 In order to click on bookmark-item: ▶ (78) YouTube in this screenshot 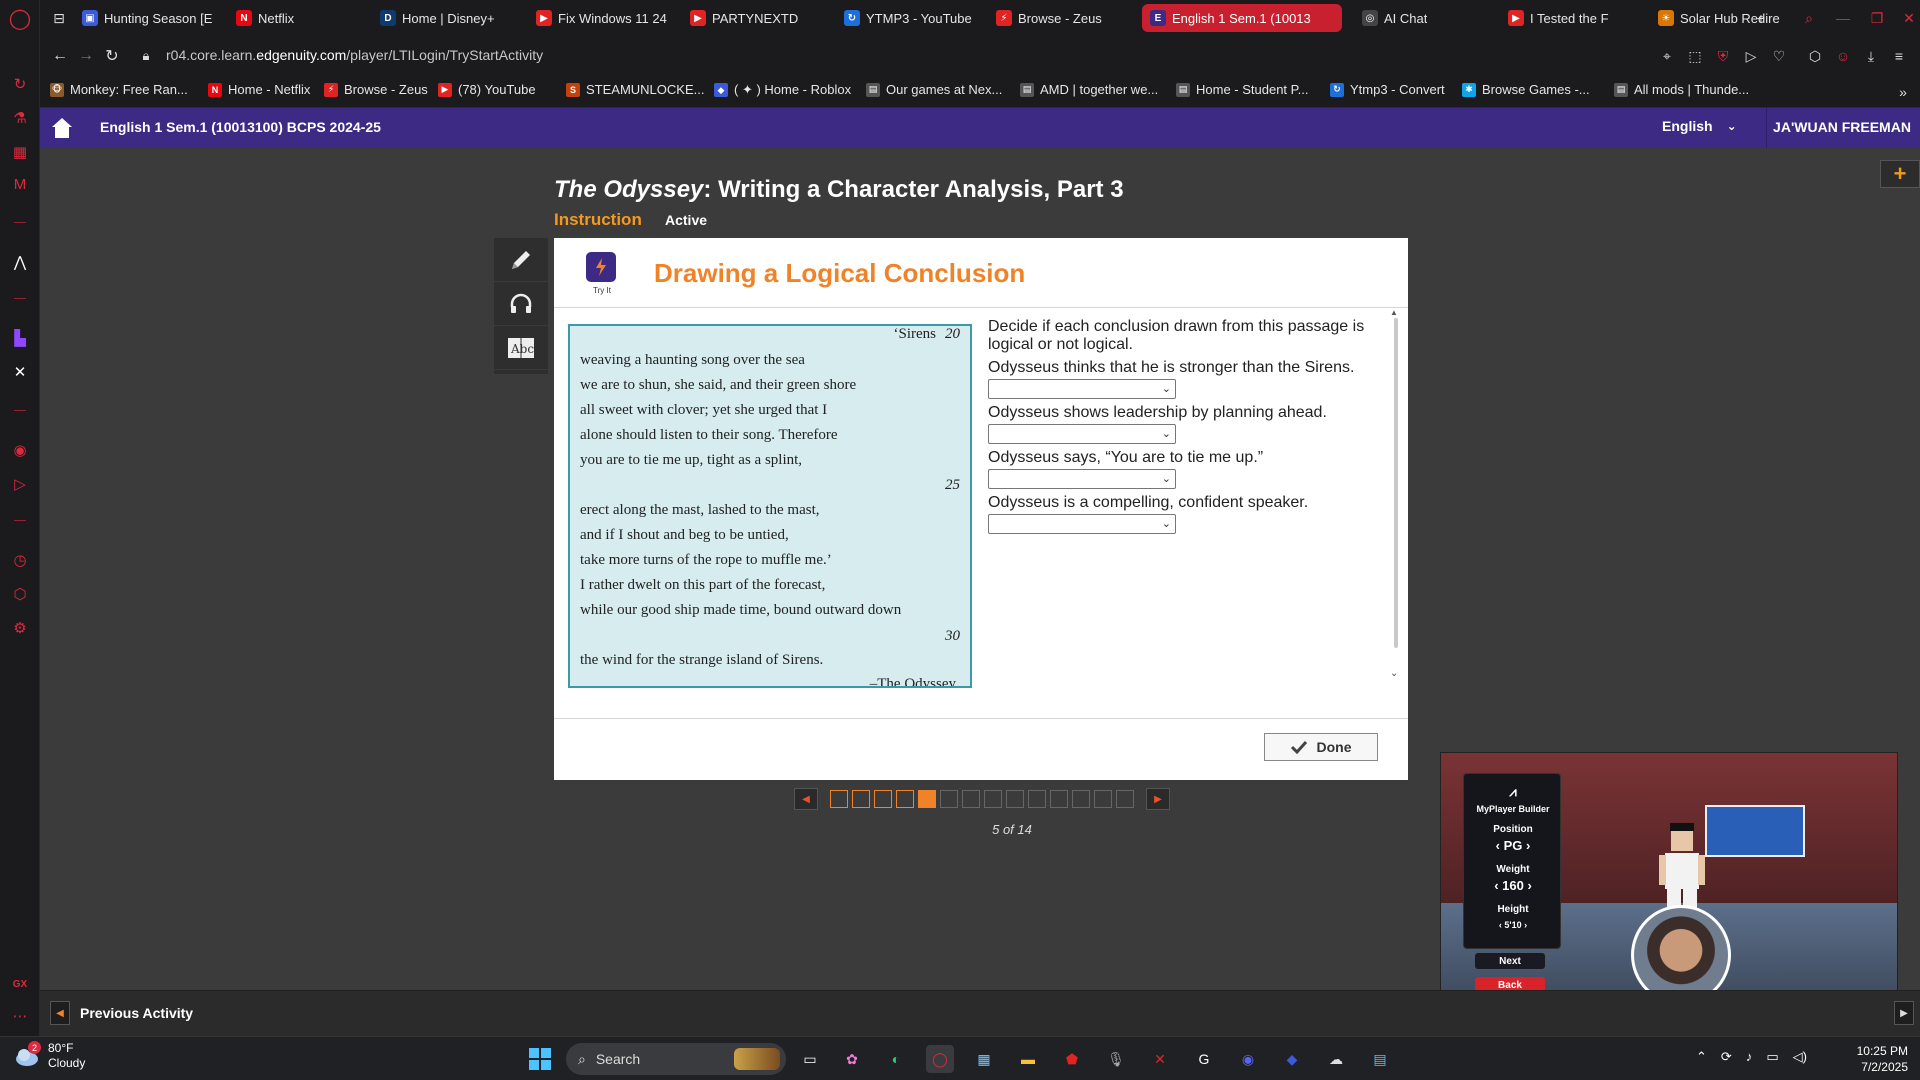, I will do `click(487, 89)`.